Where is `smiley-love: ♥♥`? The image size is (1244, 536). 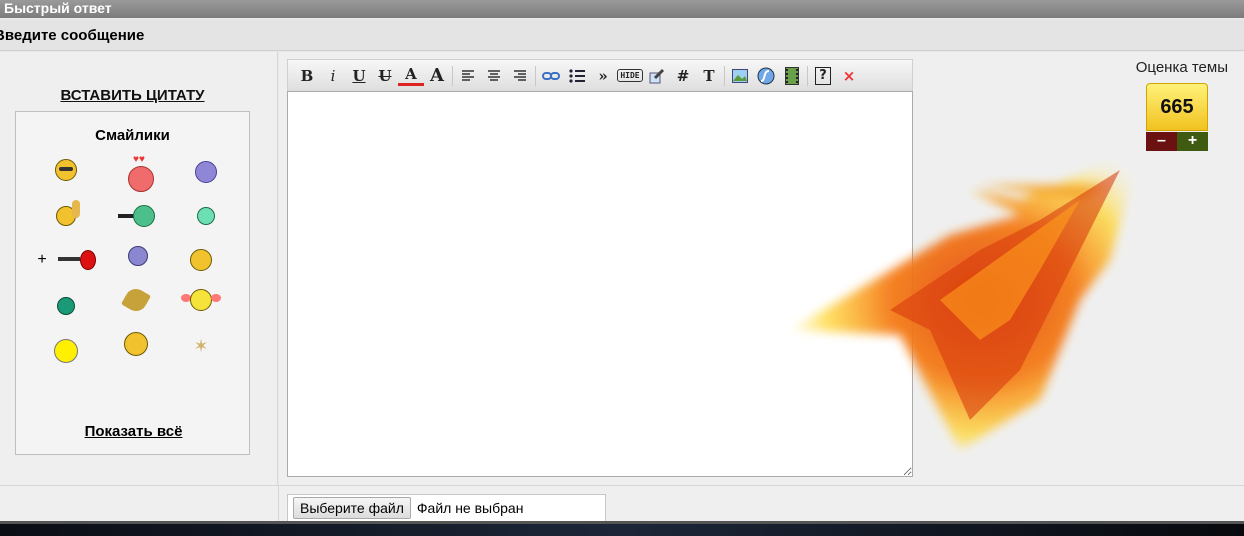 smiley-love: ♥♥ is located at coordinates (141, 174).